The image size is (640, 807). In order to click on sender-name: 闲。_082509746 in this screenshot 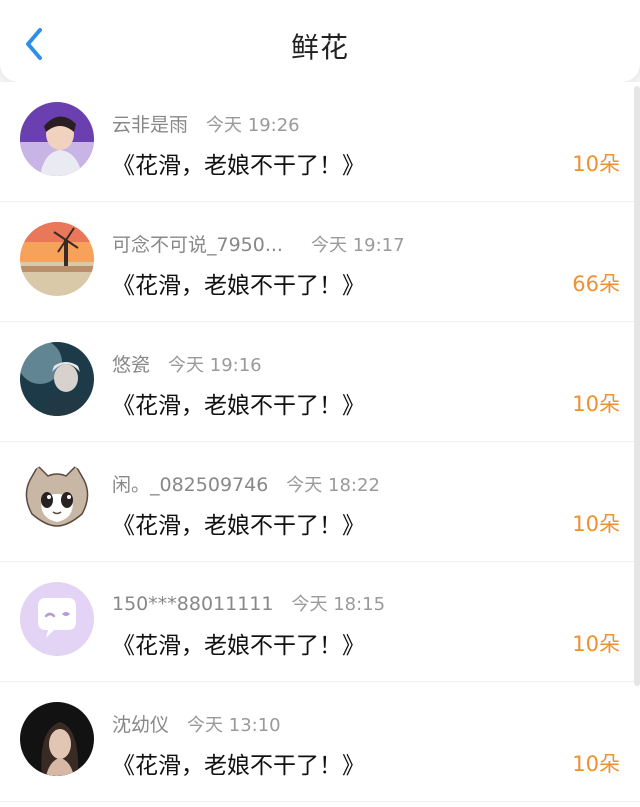, I will do `click(190, 485)`.